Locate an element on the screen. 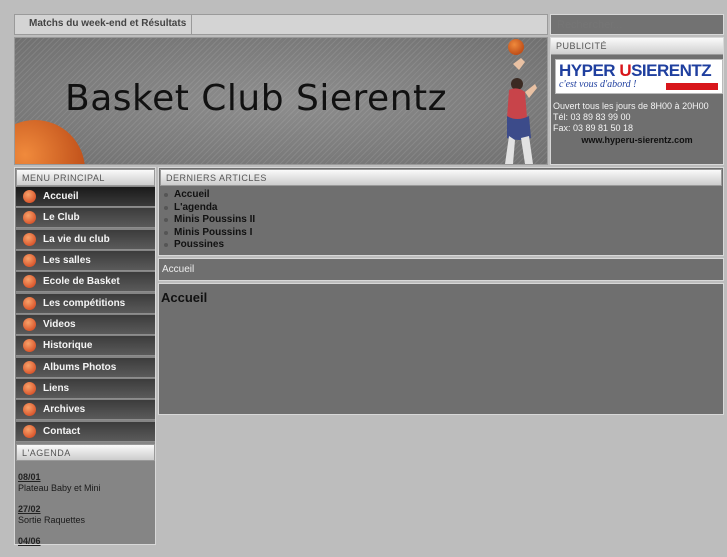 This screenshot has width=727, height=557. article-link: Minis Poussins II is located at coordinates (443, 220).